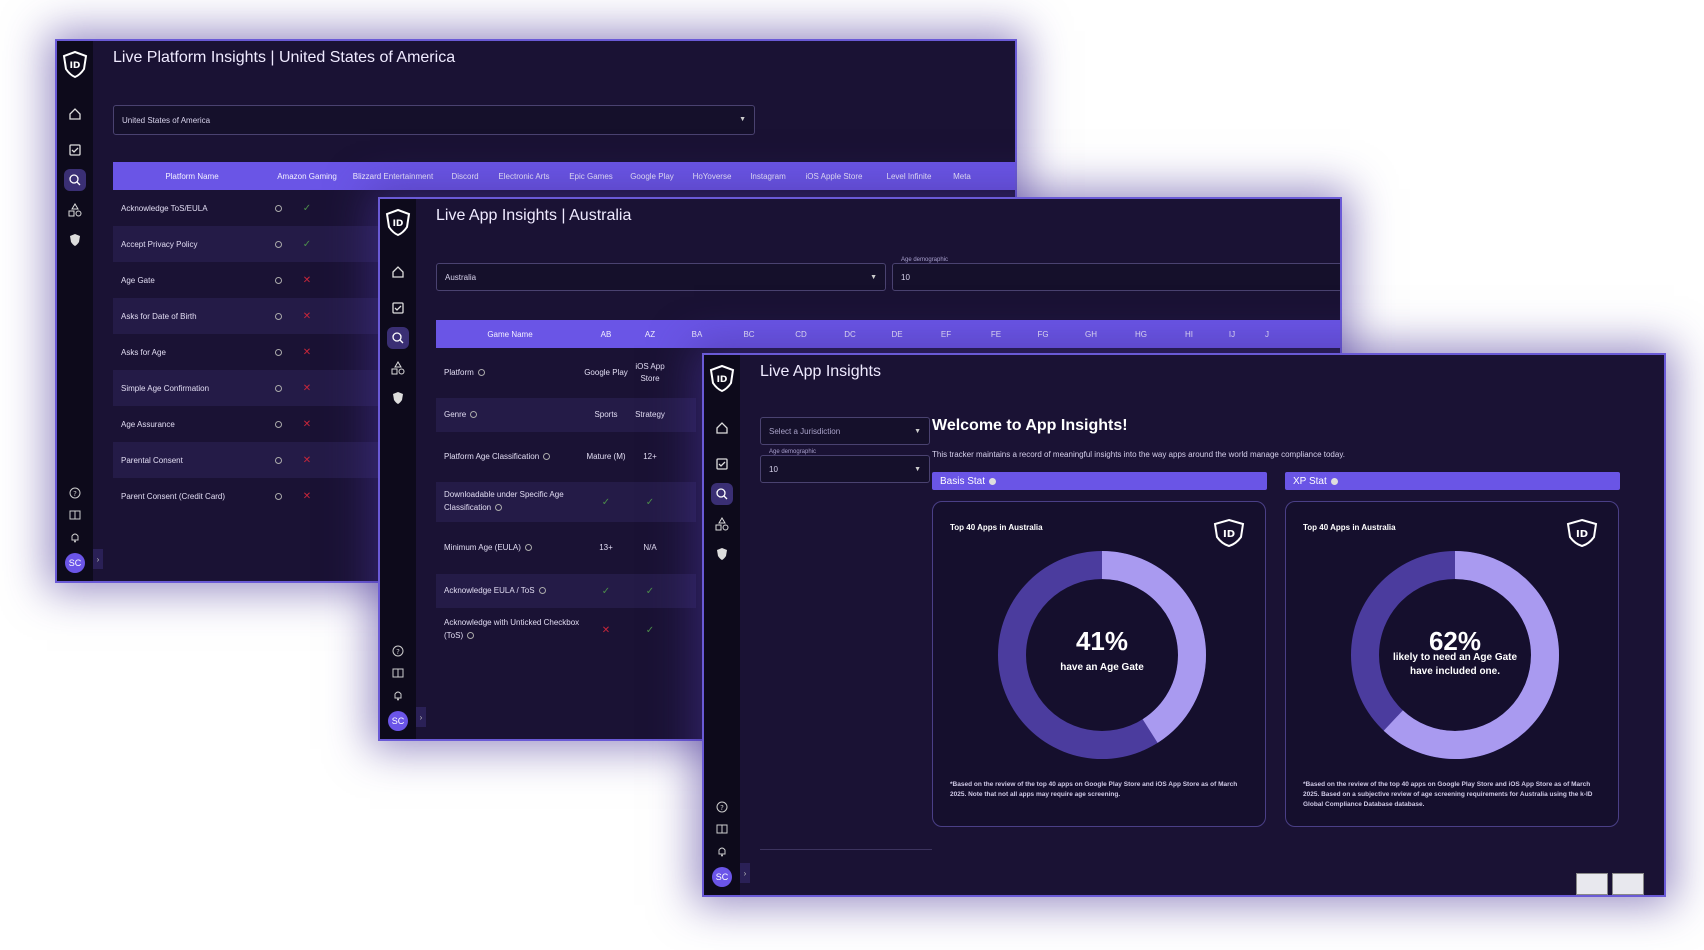 Image resolution: width=1704 pixels, height=950 pixels. I want to click on column-header: DC, so click(850, 334).